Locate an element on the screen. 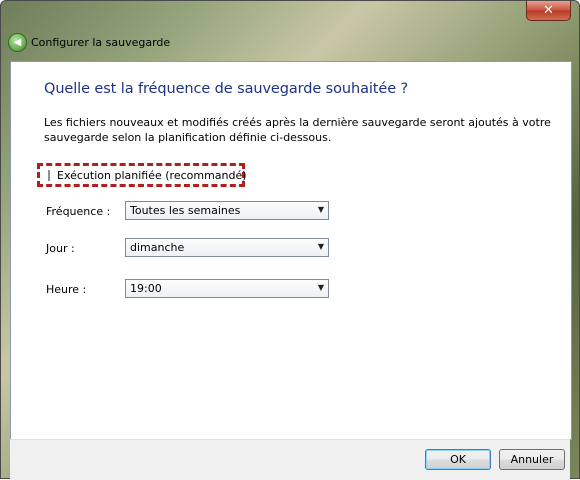 The height and width of the screenshot is (480, 580). day-value: dimanche is located at coordinates (157, 247).